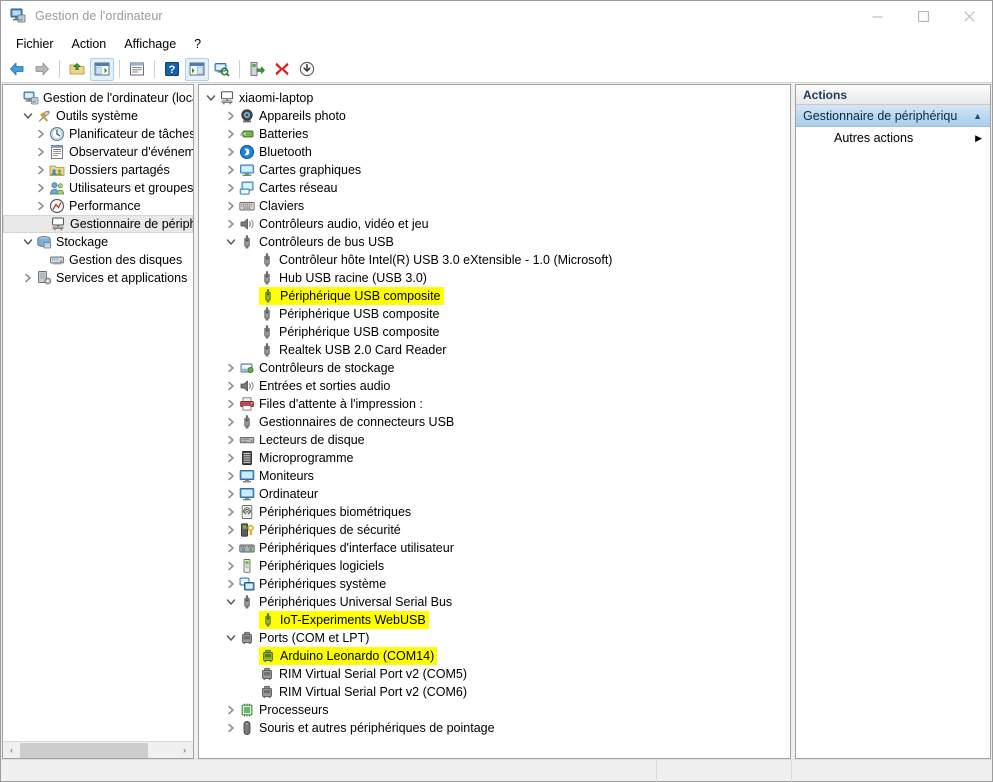 This screenshot has width=993, height=782. Describe the element at coordinates (494, 152) in the screenshot. I see `device-tree-item: Bluetooth` at that location.